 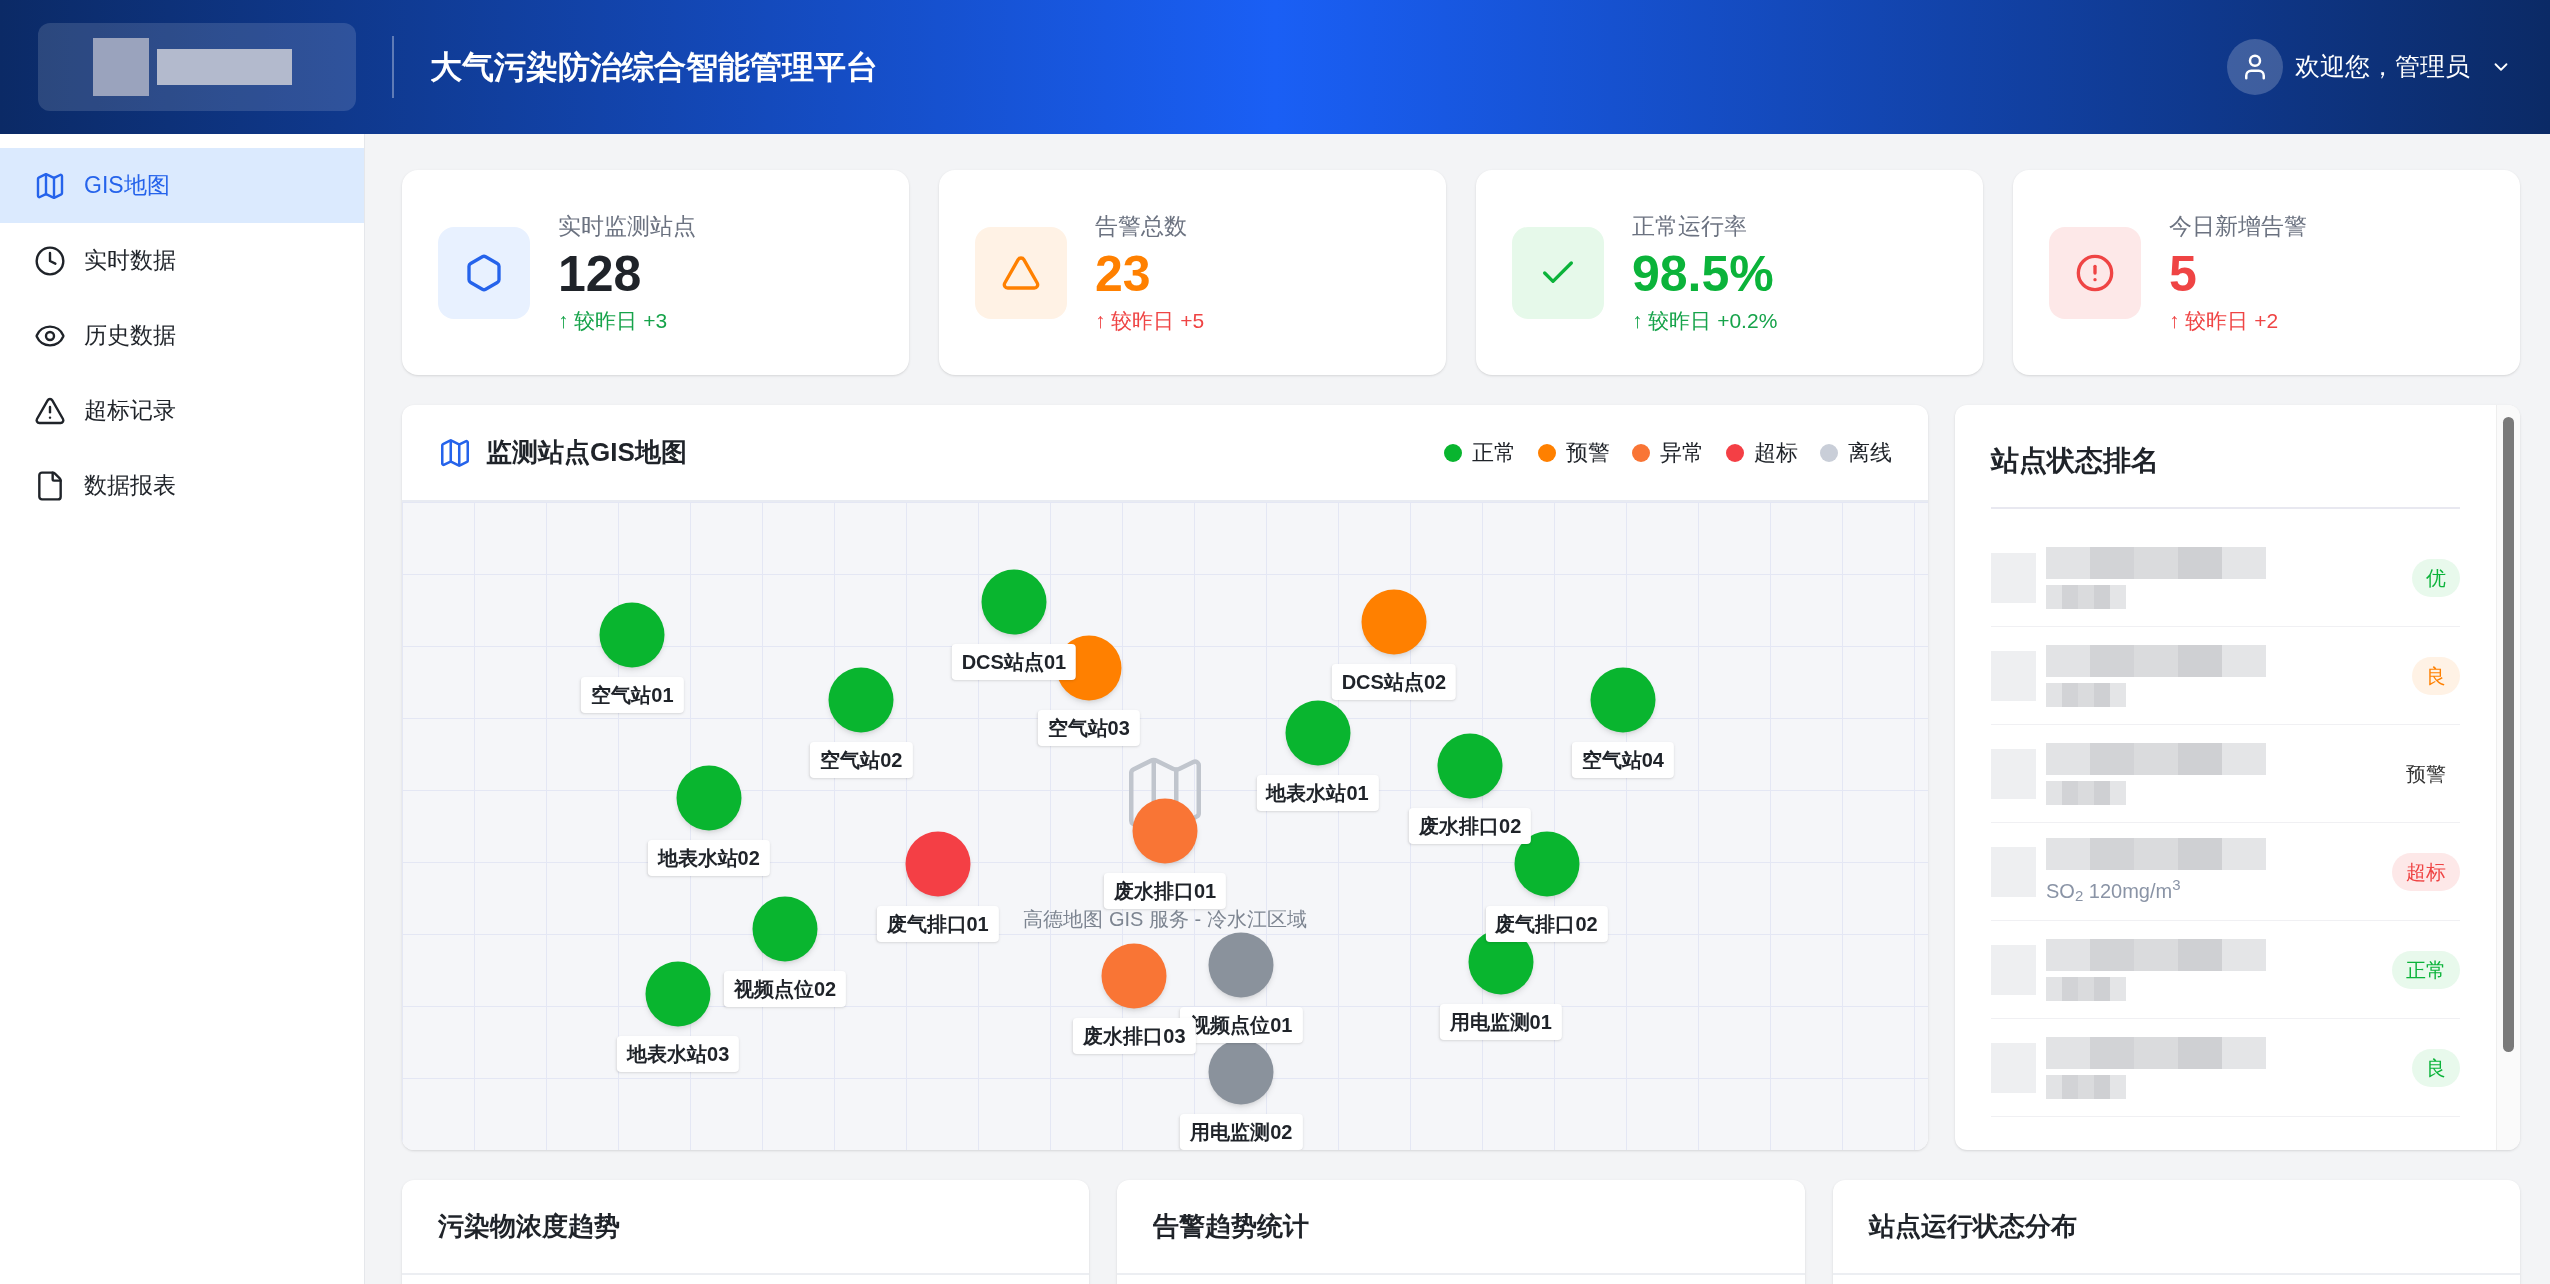 What do you see at coordinates (2426, 969) in the screenshot?
I see `status-badge: 正常` at bounding box center [2426, 969].